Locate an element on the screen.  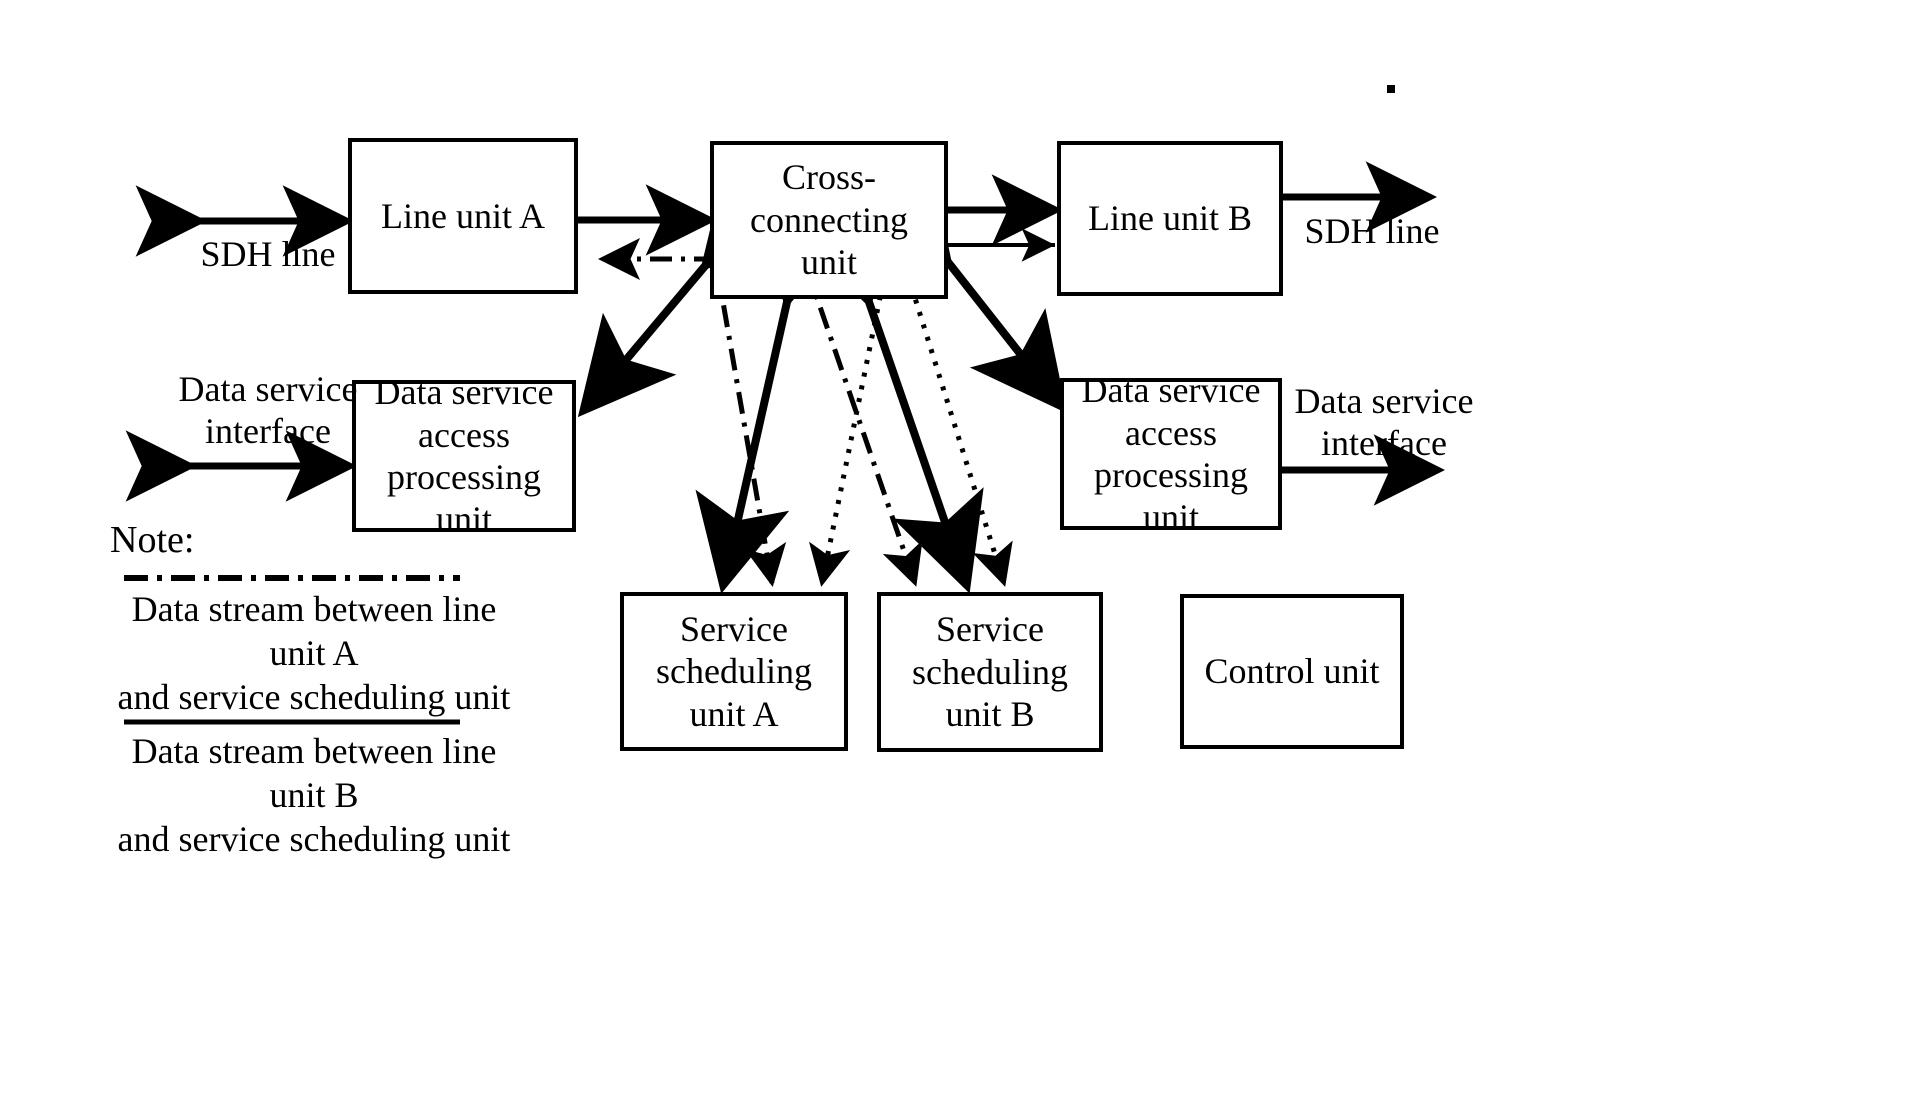
label-sdh-line-right: SDH line is located at coordinates (1372, 231).